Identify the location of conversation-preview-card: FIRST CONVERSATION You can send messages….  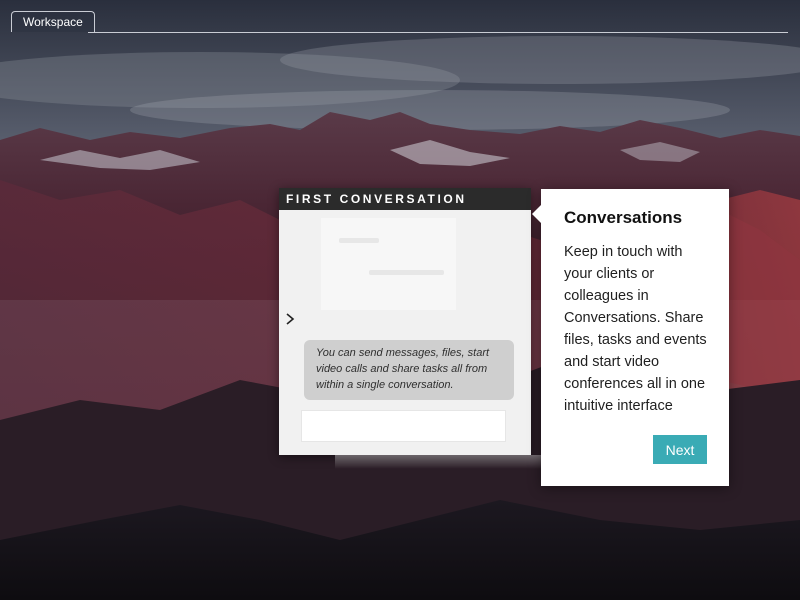
(405, 321).